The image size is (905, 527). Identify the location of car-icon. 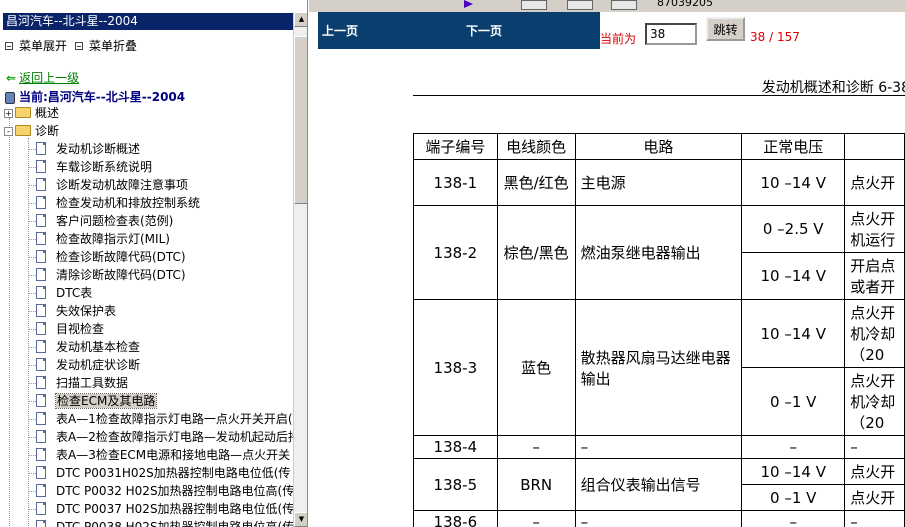
(10, 97).